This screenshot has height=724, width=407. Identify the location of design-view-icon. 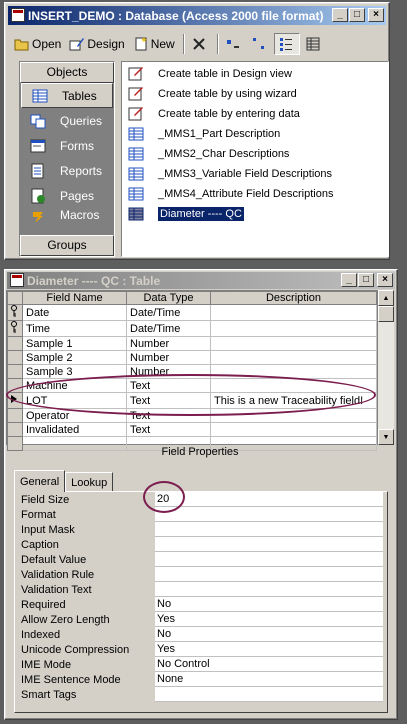
(135, 74).